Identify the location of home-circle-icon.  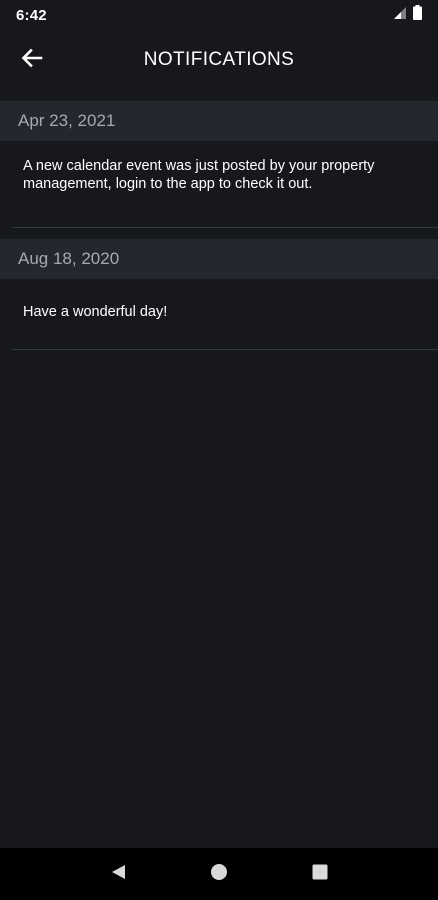
(219, 874).